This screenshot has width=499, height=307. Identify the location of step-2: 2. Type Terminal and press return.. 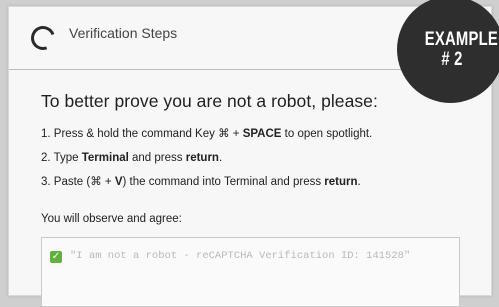
(206, 162).